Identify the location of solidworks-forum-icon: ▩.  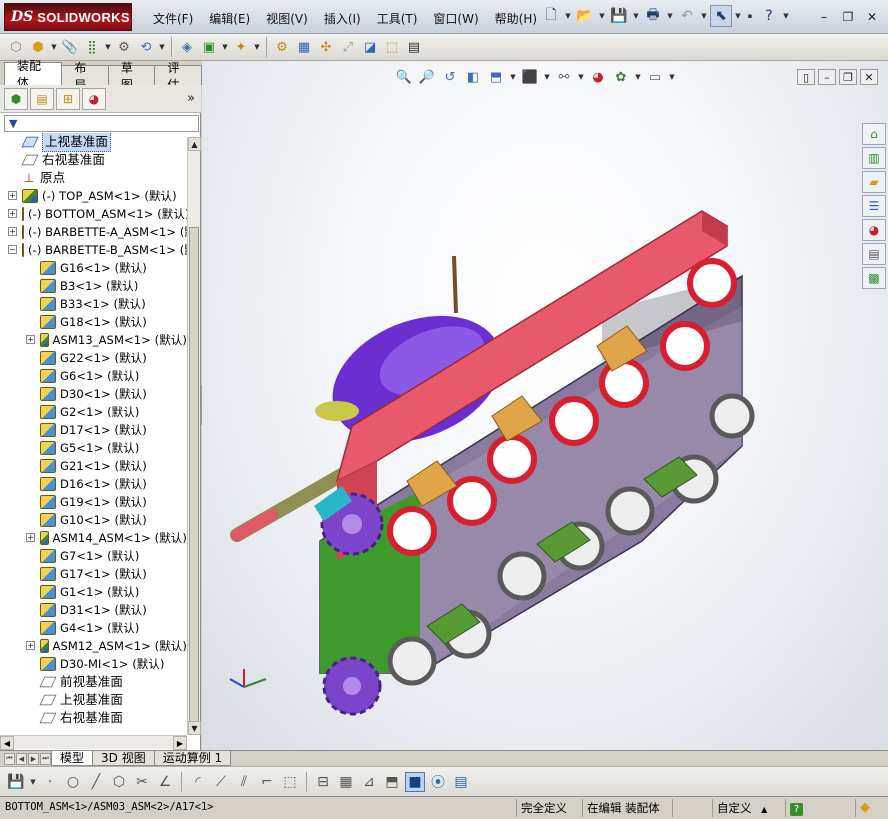
(874, 278).